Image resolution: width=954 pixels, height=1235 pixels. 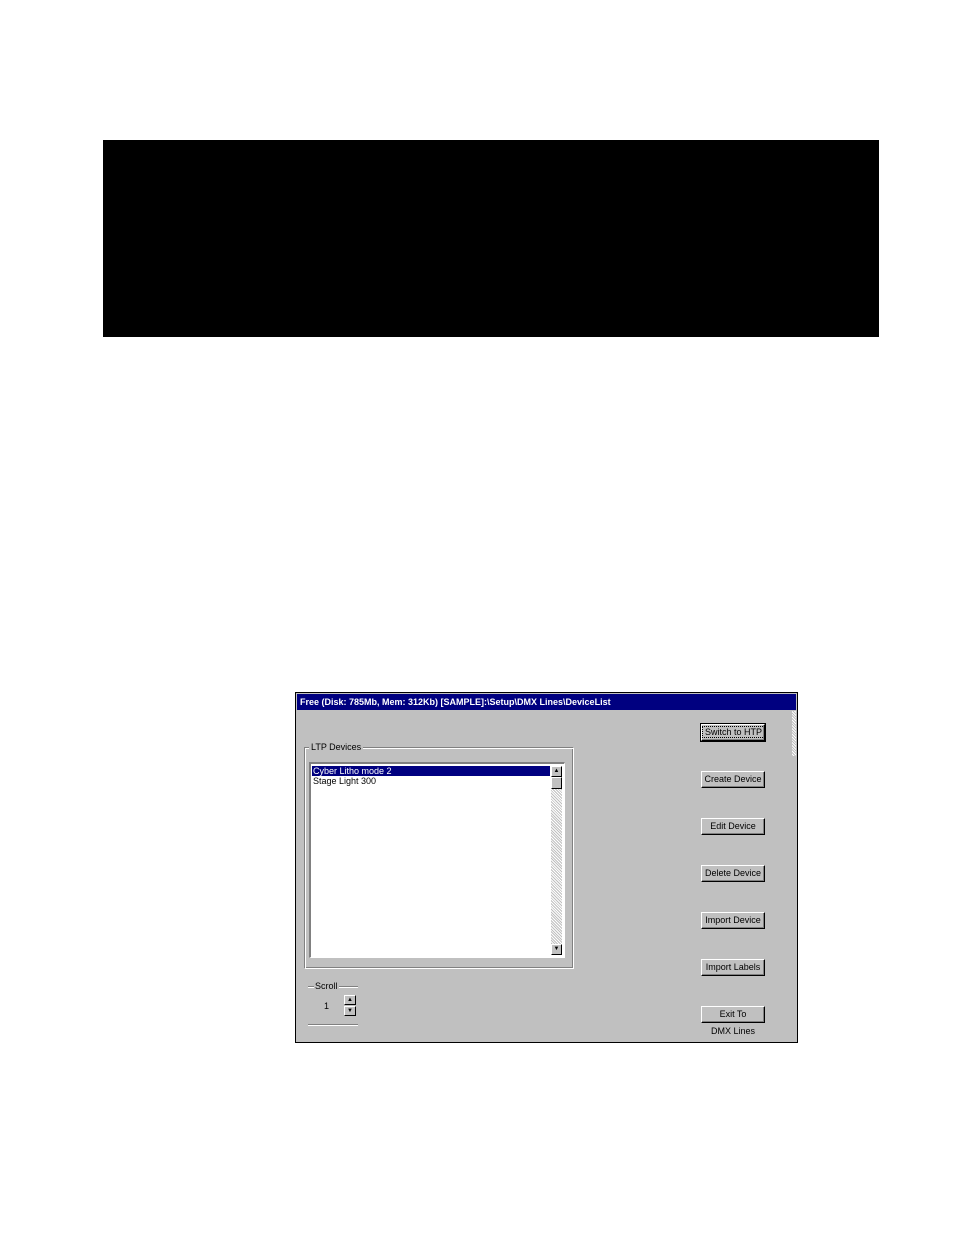 What do you see at coordinates (437, 860) in the screenshot?
I see `ltp-device-listbox: Cyber Litho mode 2 Stage Light 300 ▲ ▼` at bounding box center [437, 860].